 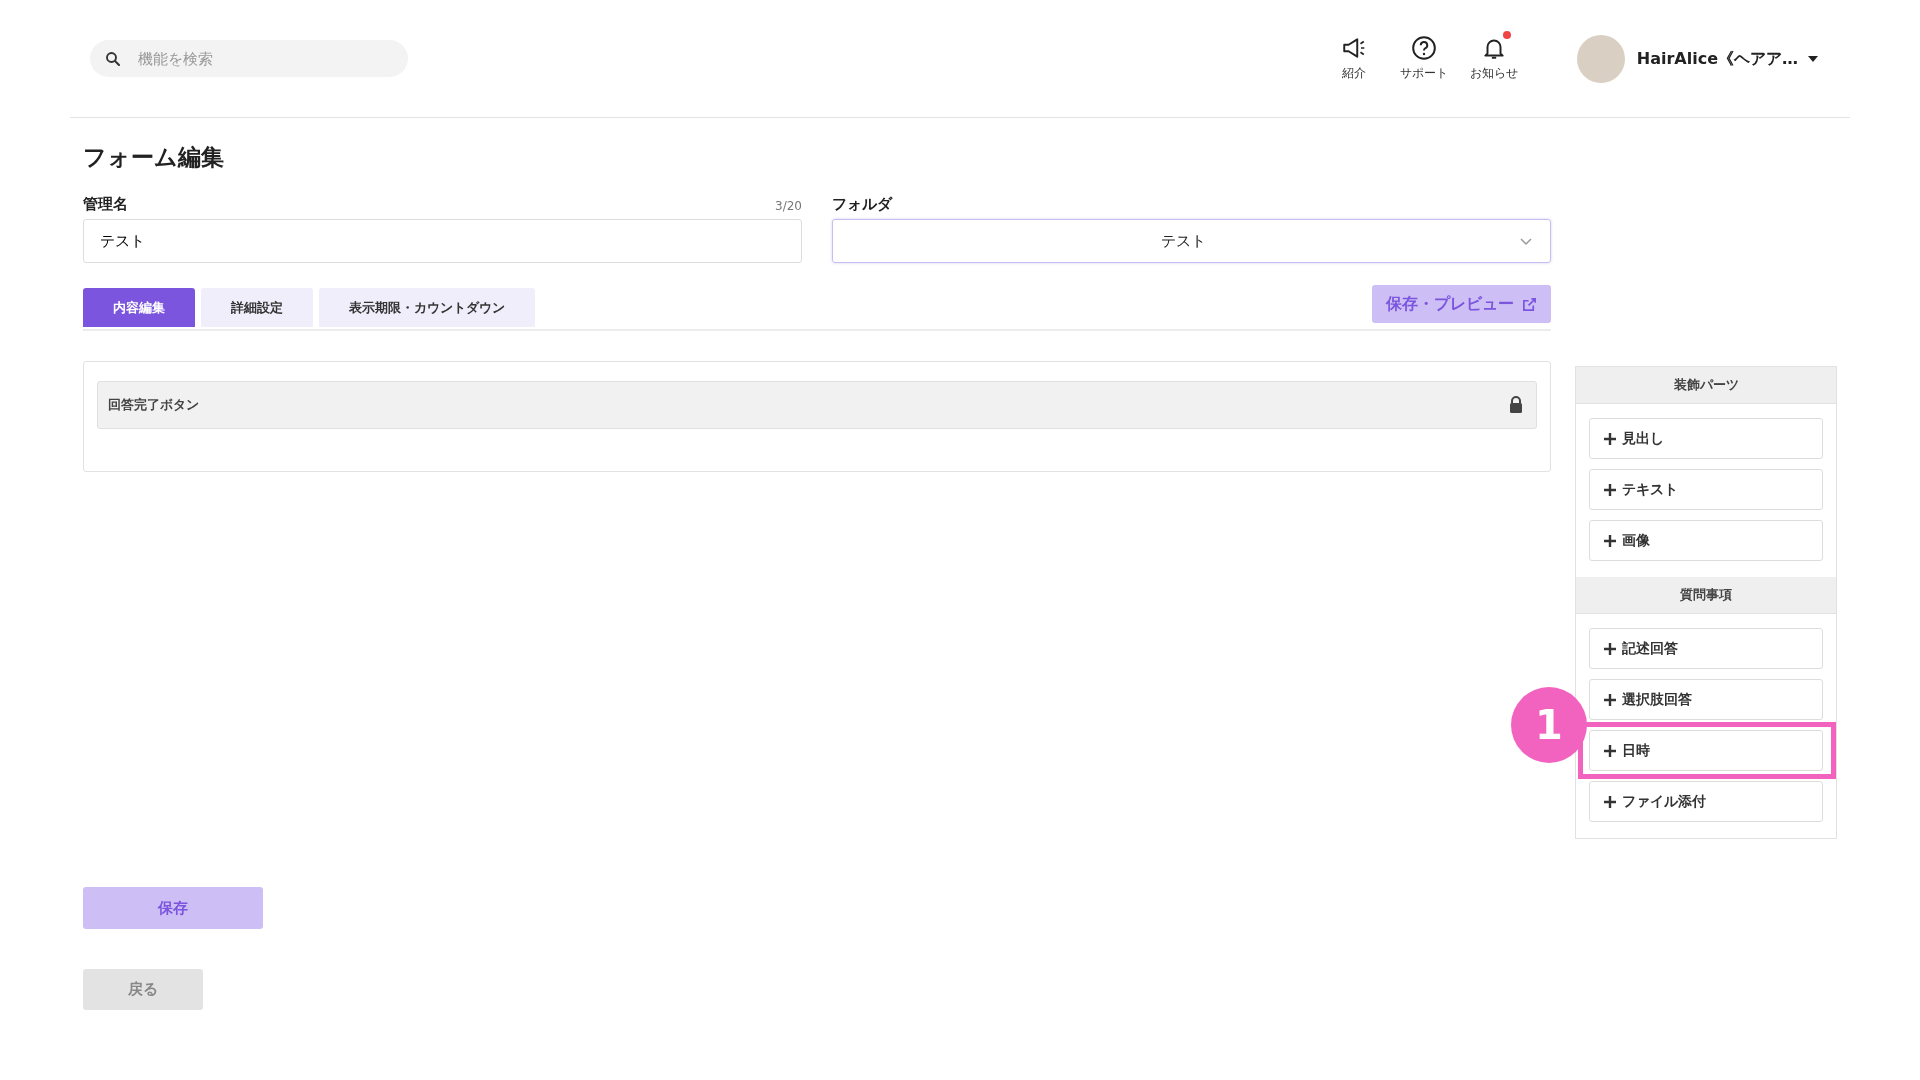 I want to click on help-icon, so click(x=1423, y=48).